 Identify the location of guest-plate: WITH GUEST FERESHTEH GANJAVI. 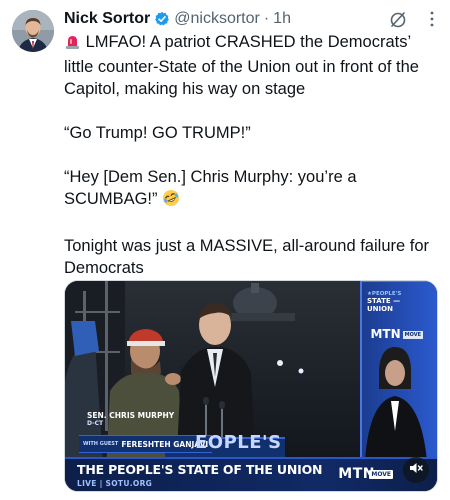
(146, 444).